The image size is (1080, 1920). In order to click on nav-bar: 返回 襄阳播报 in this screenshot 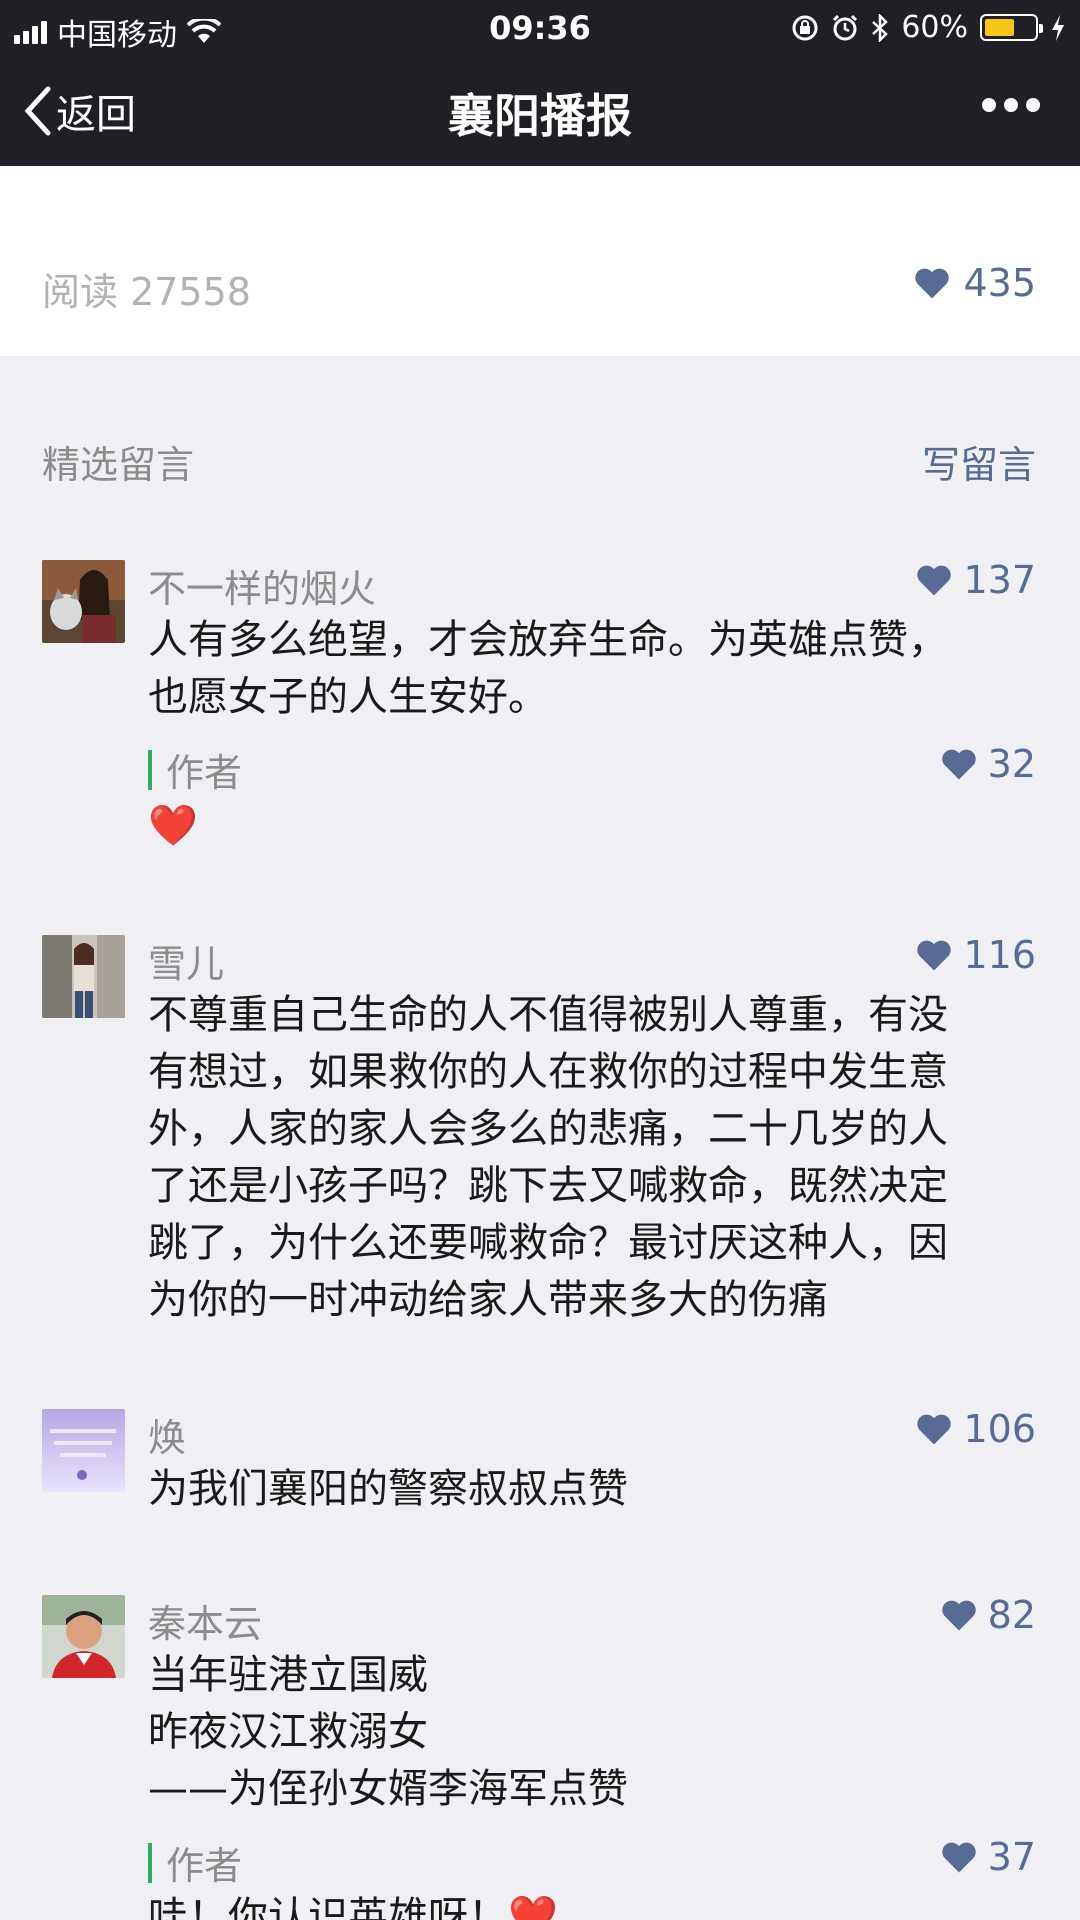, I will do `click(540, 110)`.